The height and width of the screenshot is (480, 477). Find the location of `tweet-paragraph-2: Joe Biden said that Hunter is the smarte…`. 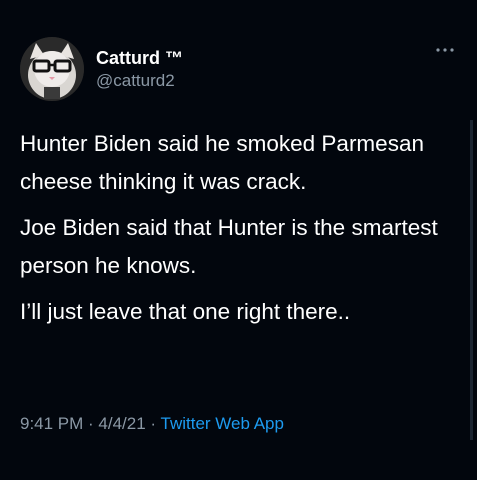

tweet-paragraph-2: Joe Biden said that Hunter is the smarte… is located at coordinates (229, 246).